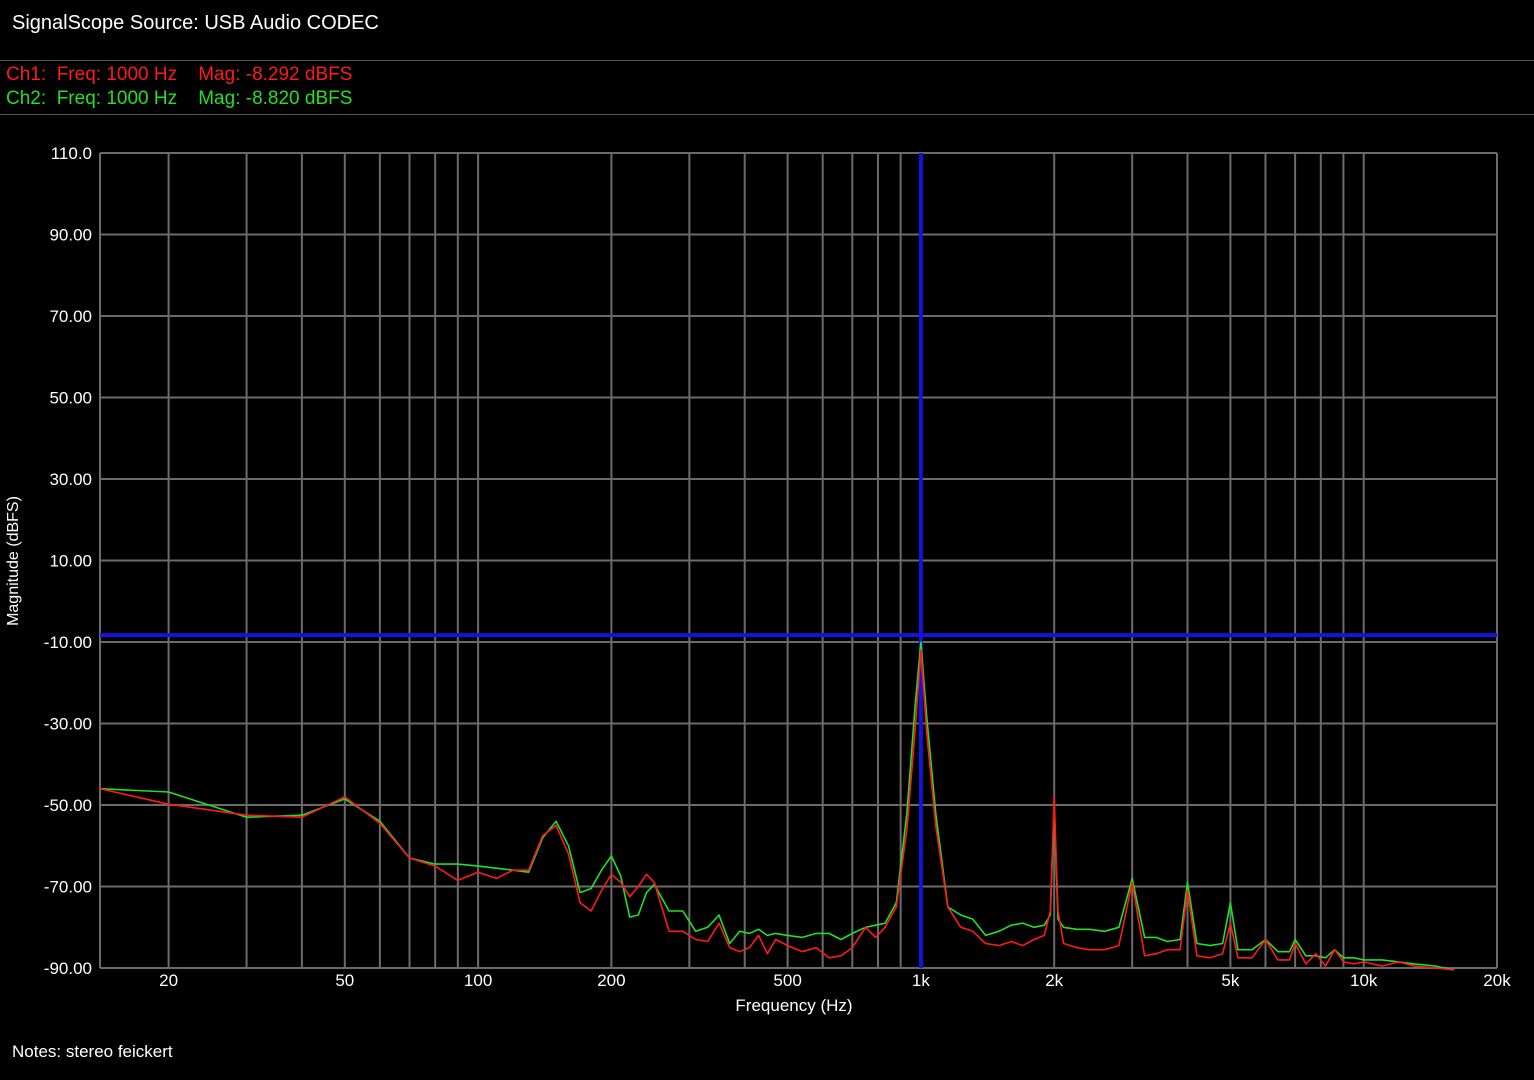  I want to click on x-tick-labels: 20 50 100 200 500 1k 2k 5k 10k 20k, so click(835, 980).